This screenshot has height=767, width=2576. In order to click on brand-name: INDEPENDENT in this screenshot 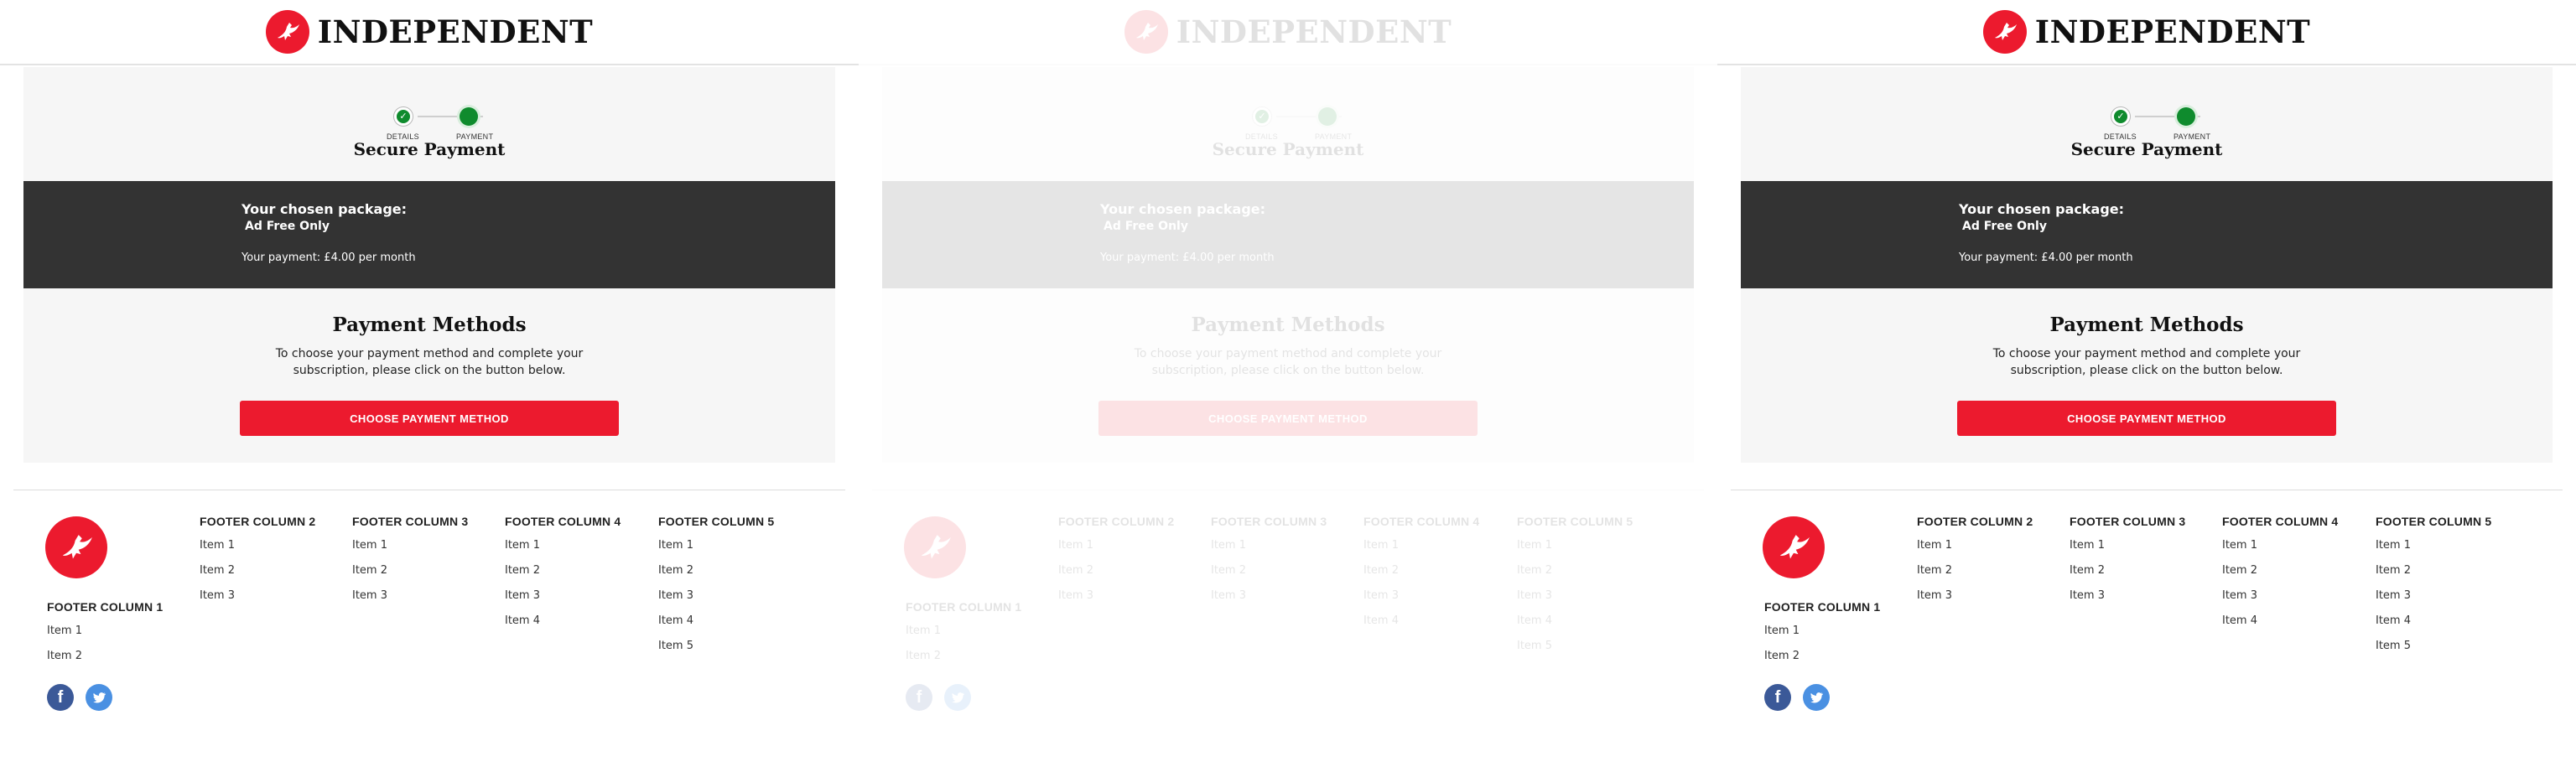, I will do `click(1314, 31)`.